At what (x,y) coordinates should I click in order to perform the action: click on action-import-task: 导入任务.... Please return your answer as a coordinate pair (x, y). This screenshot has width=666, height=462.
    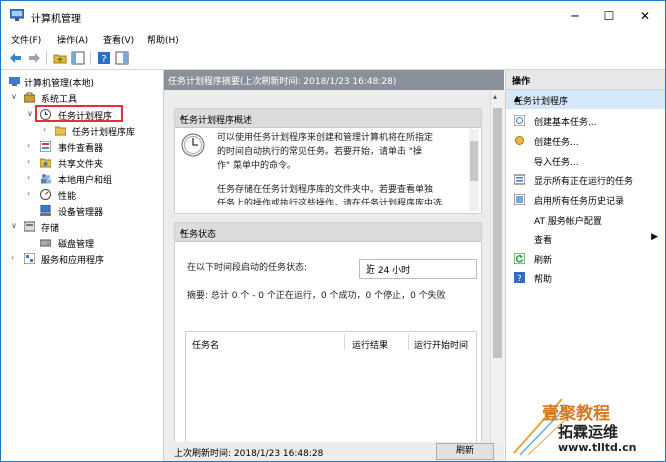
    Looking at the image, I should click on (585, 161).